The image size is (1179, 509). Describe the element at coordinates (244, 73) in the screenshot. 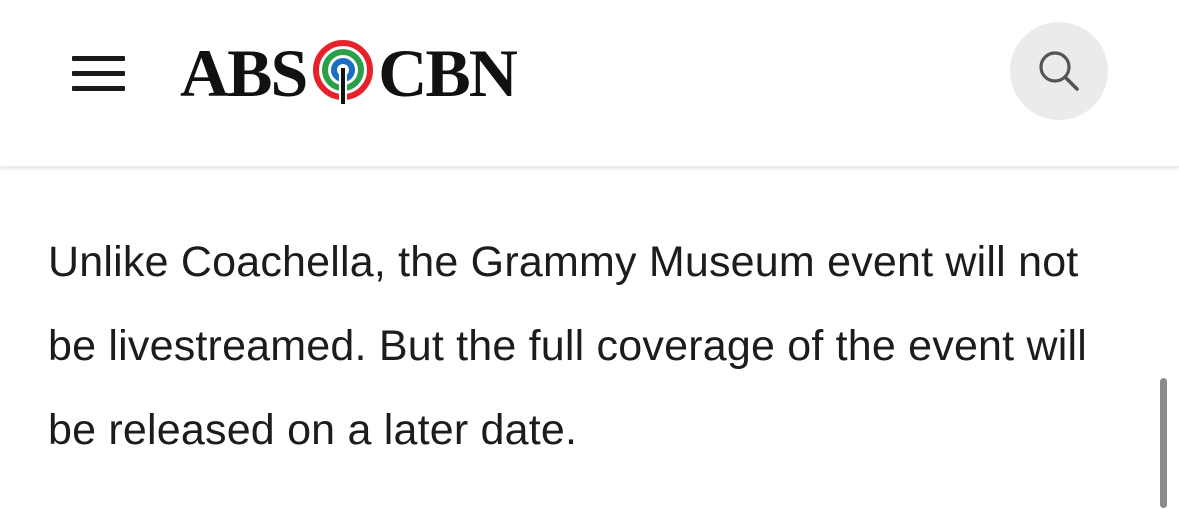

I see `logo-text-left: ABS` at that location.